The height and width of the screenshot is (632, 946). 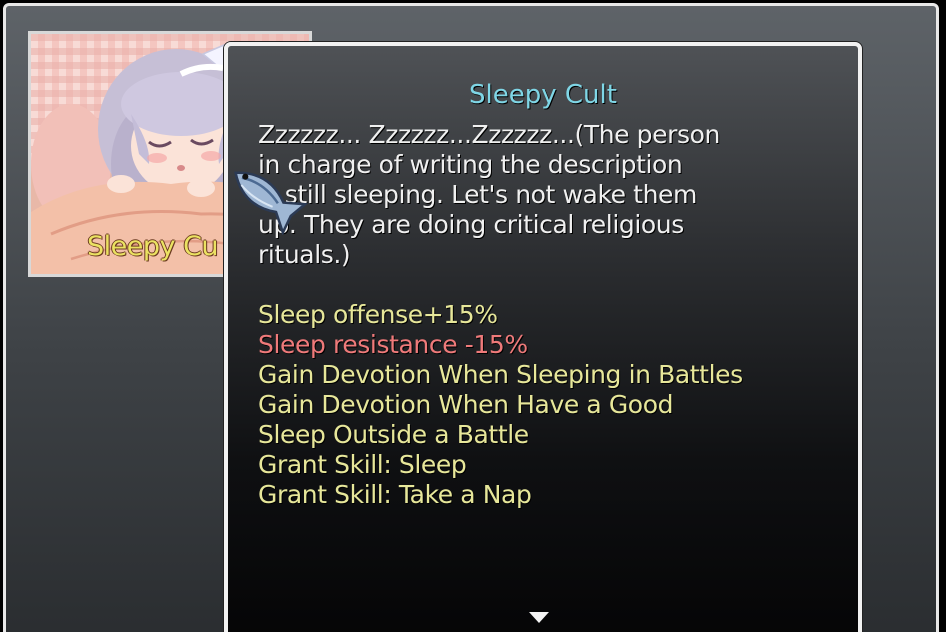 What do you see at coordinates (466, 404) in the screenshot?
I see `effect-devotion-good: Gain Devotion When Have a Good` at bounding box center [466, 404].